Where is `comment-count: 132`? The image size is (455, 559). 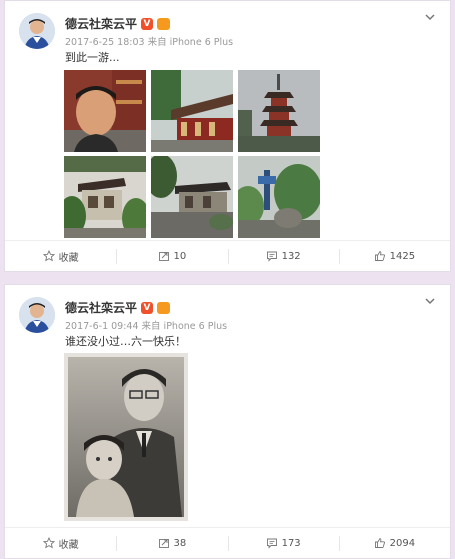 comment-count: 132 is located at coordinates (291, 256).